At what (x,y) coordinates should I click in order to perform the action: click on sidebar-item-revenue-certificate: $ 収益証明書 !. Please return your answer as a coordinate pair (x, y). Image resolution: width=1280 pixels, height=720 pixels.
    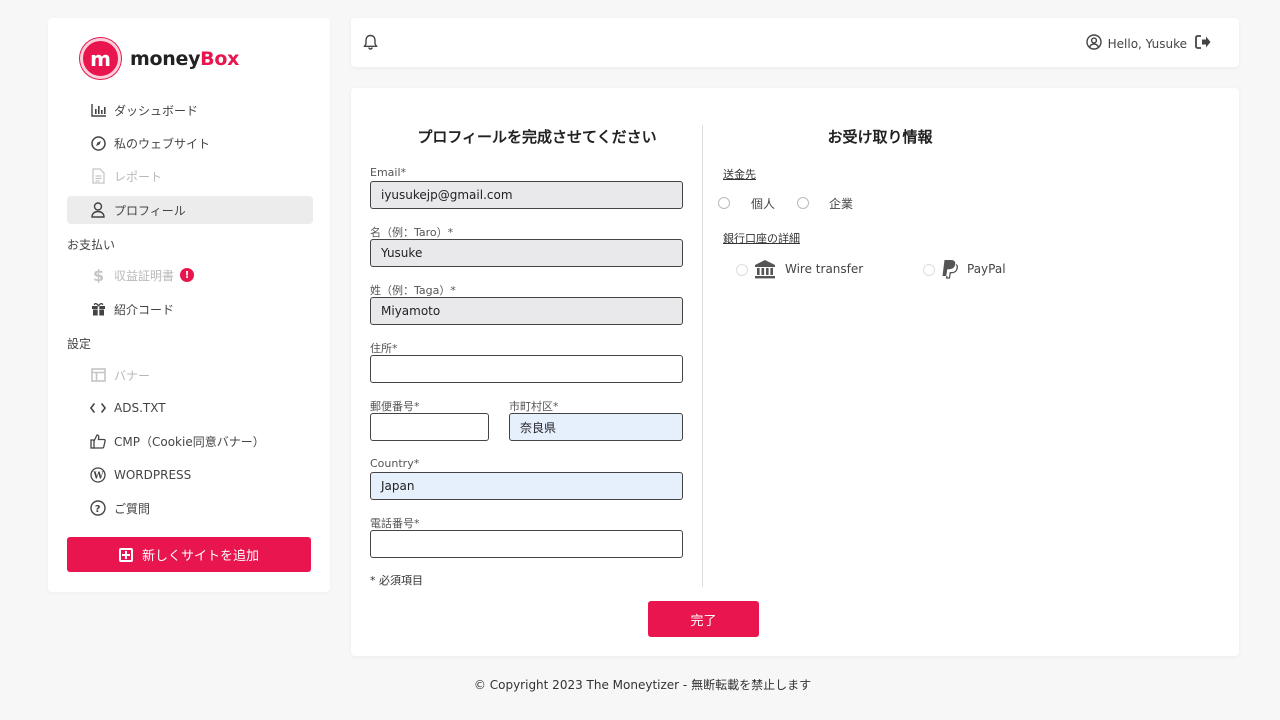
    Looking at the image, I should click on (190, 275).